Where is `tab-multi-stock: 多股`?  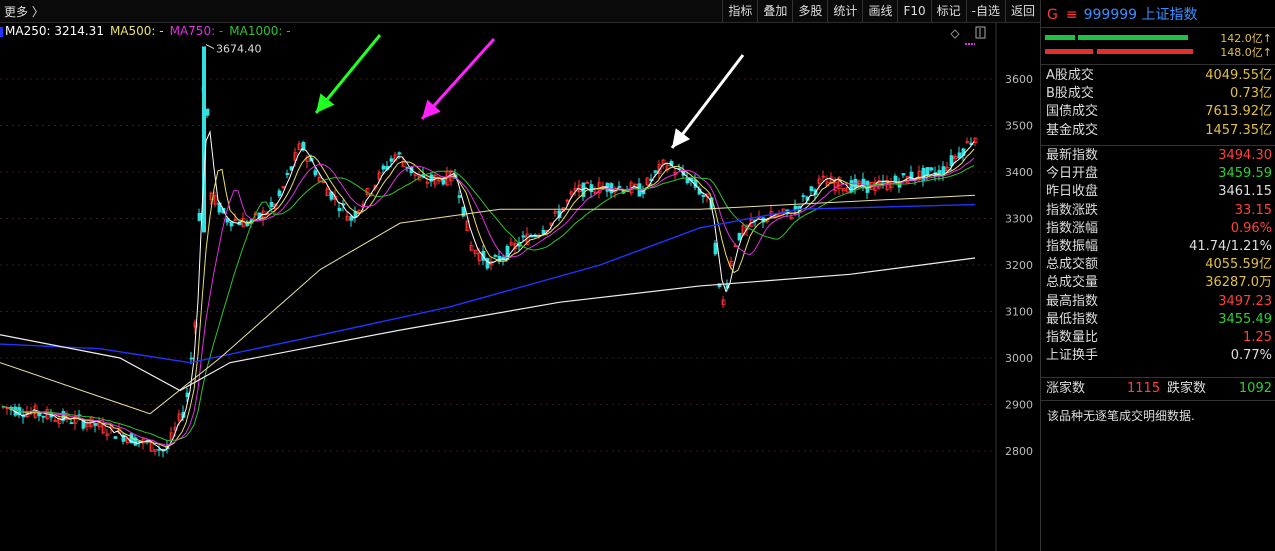 tab-multi-stock: 多股 is located at coordinates (809, 11).